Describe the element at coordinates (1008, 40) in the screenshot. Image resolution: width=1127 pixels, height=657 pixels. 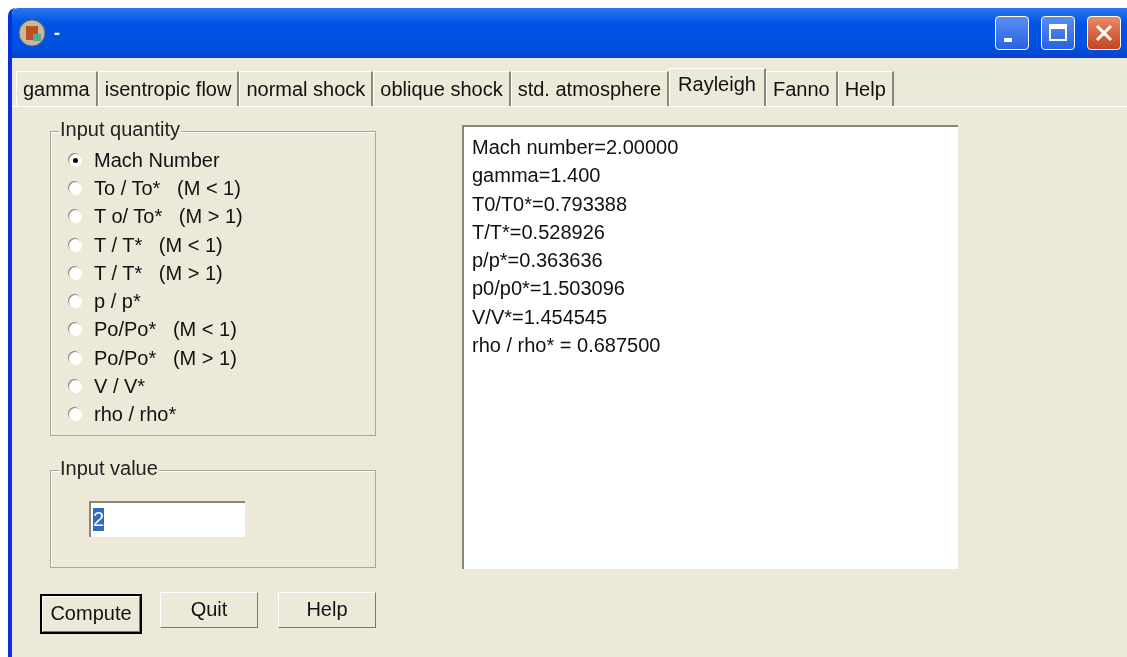
I see `minimize-icon` at that location.